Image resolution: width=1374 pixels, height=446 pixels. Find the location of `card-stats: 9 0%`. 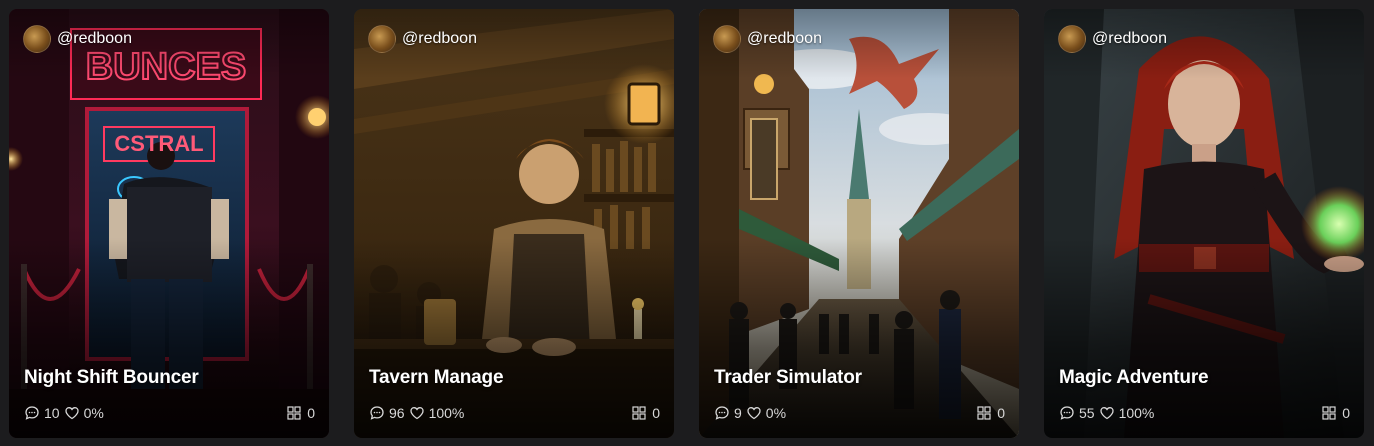

card-stats: 9 0% is located at coordinates (750, 413).